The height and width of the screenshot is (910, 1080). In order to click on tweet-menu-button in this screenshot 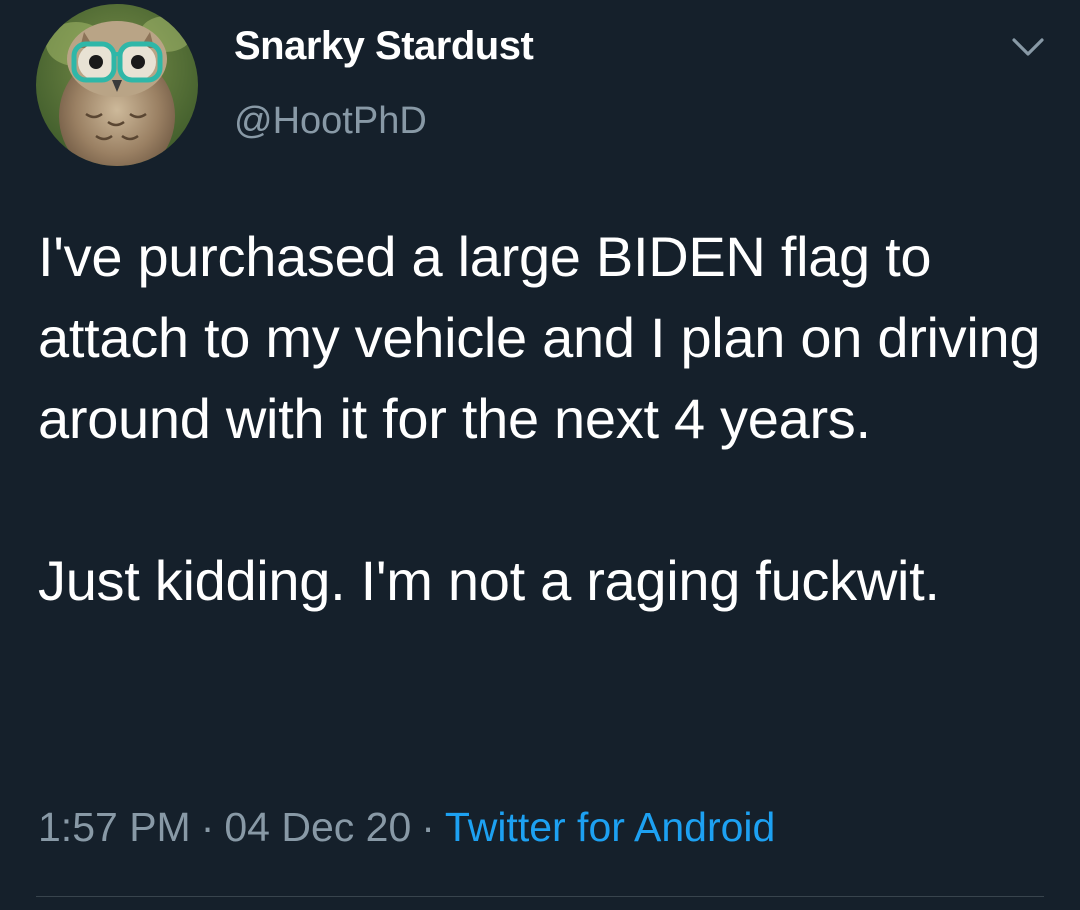, I will do `click(1028, 47)`.